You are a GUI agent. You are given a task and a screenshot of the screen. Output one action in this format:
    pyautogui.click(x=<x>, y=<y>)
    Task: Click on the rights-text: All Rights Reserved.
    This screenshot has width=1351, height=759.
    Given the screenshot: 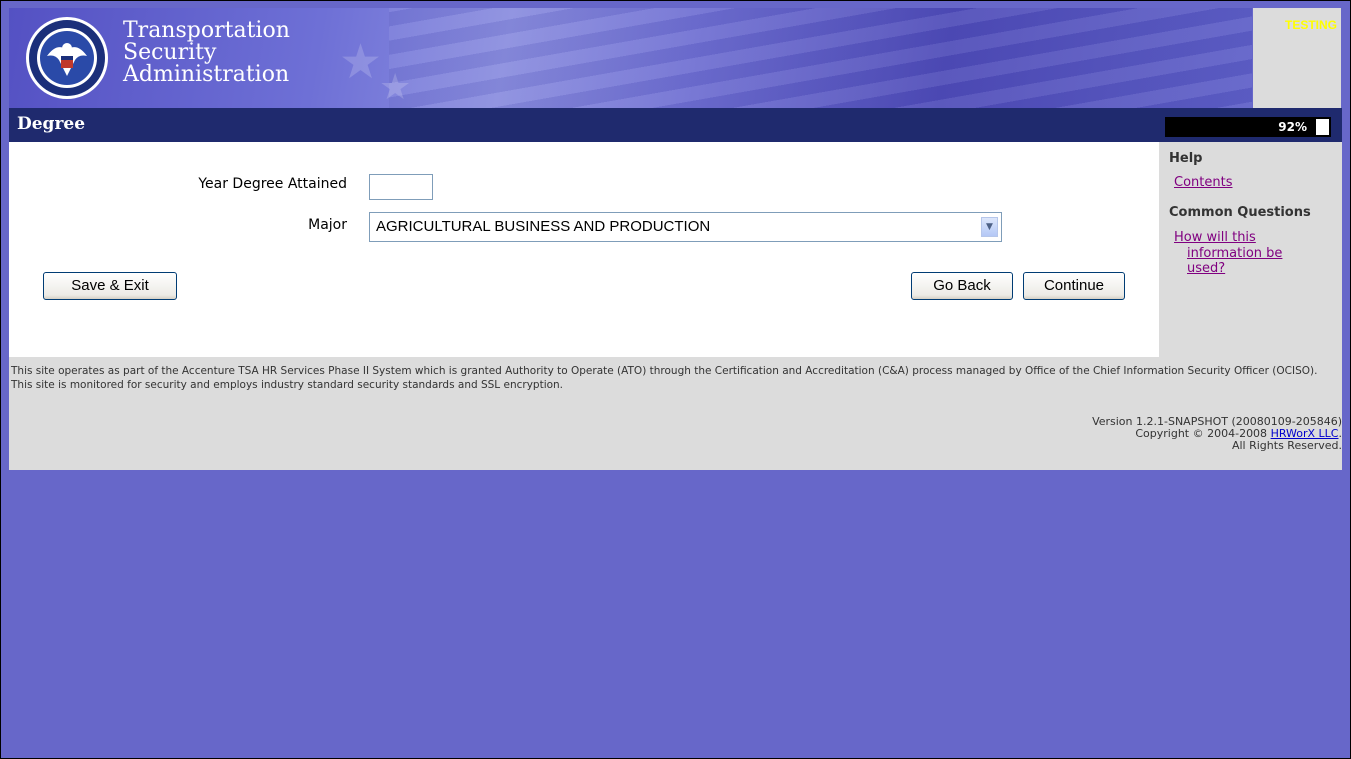 What is the action you would take?
    pyautogui.click(x=1286, y=445)
    